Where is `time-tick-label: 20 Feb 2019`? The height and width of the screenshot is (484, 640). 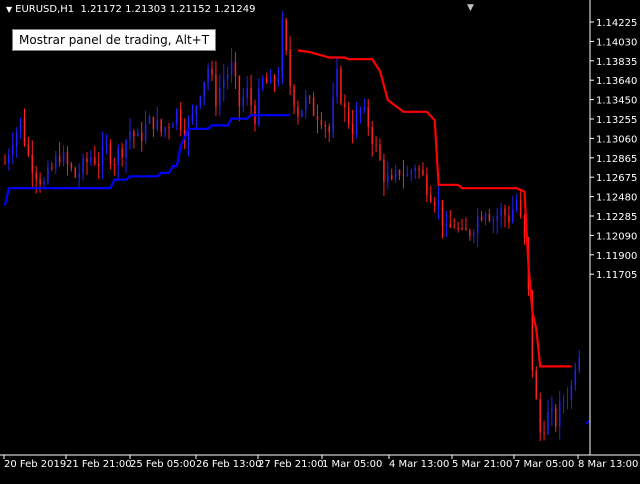 time-tick-label: 20 Feb 2019 is located at coordinates (35, 464).